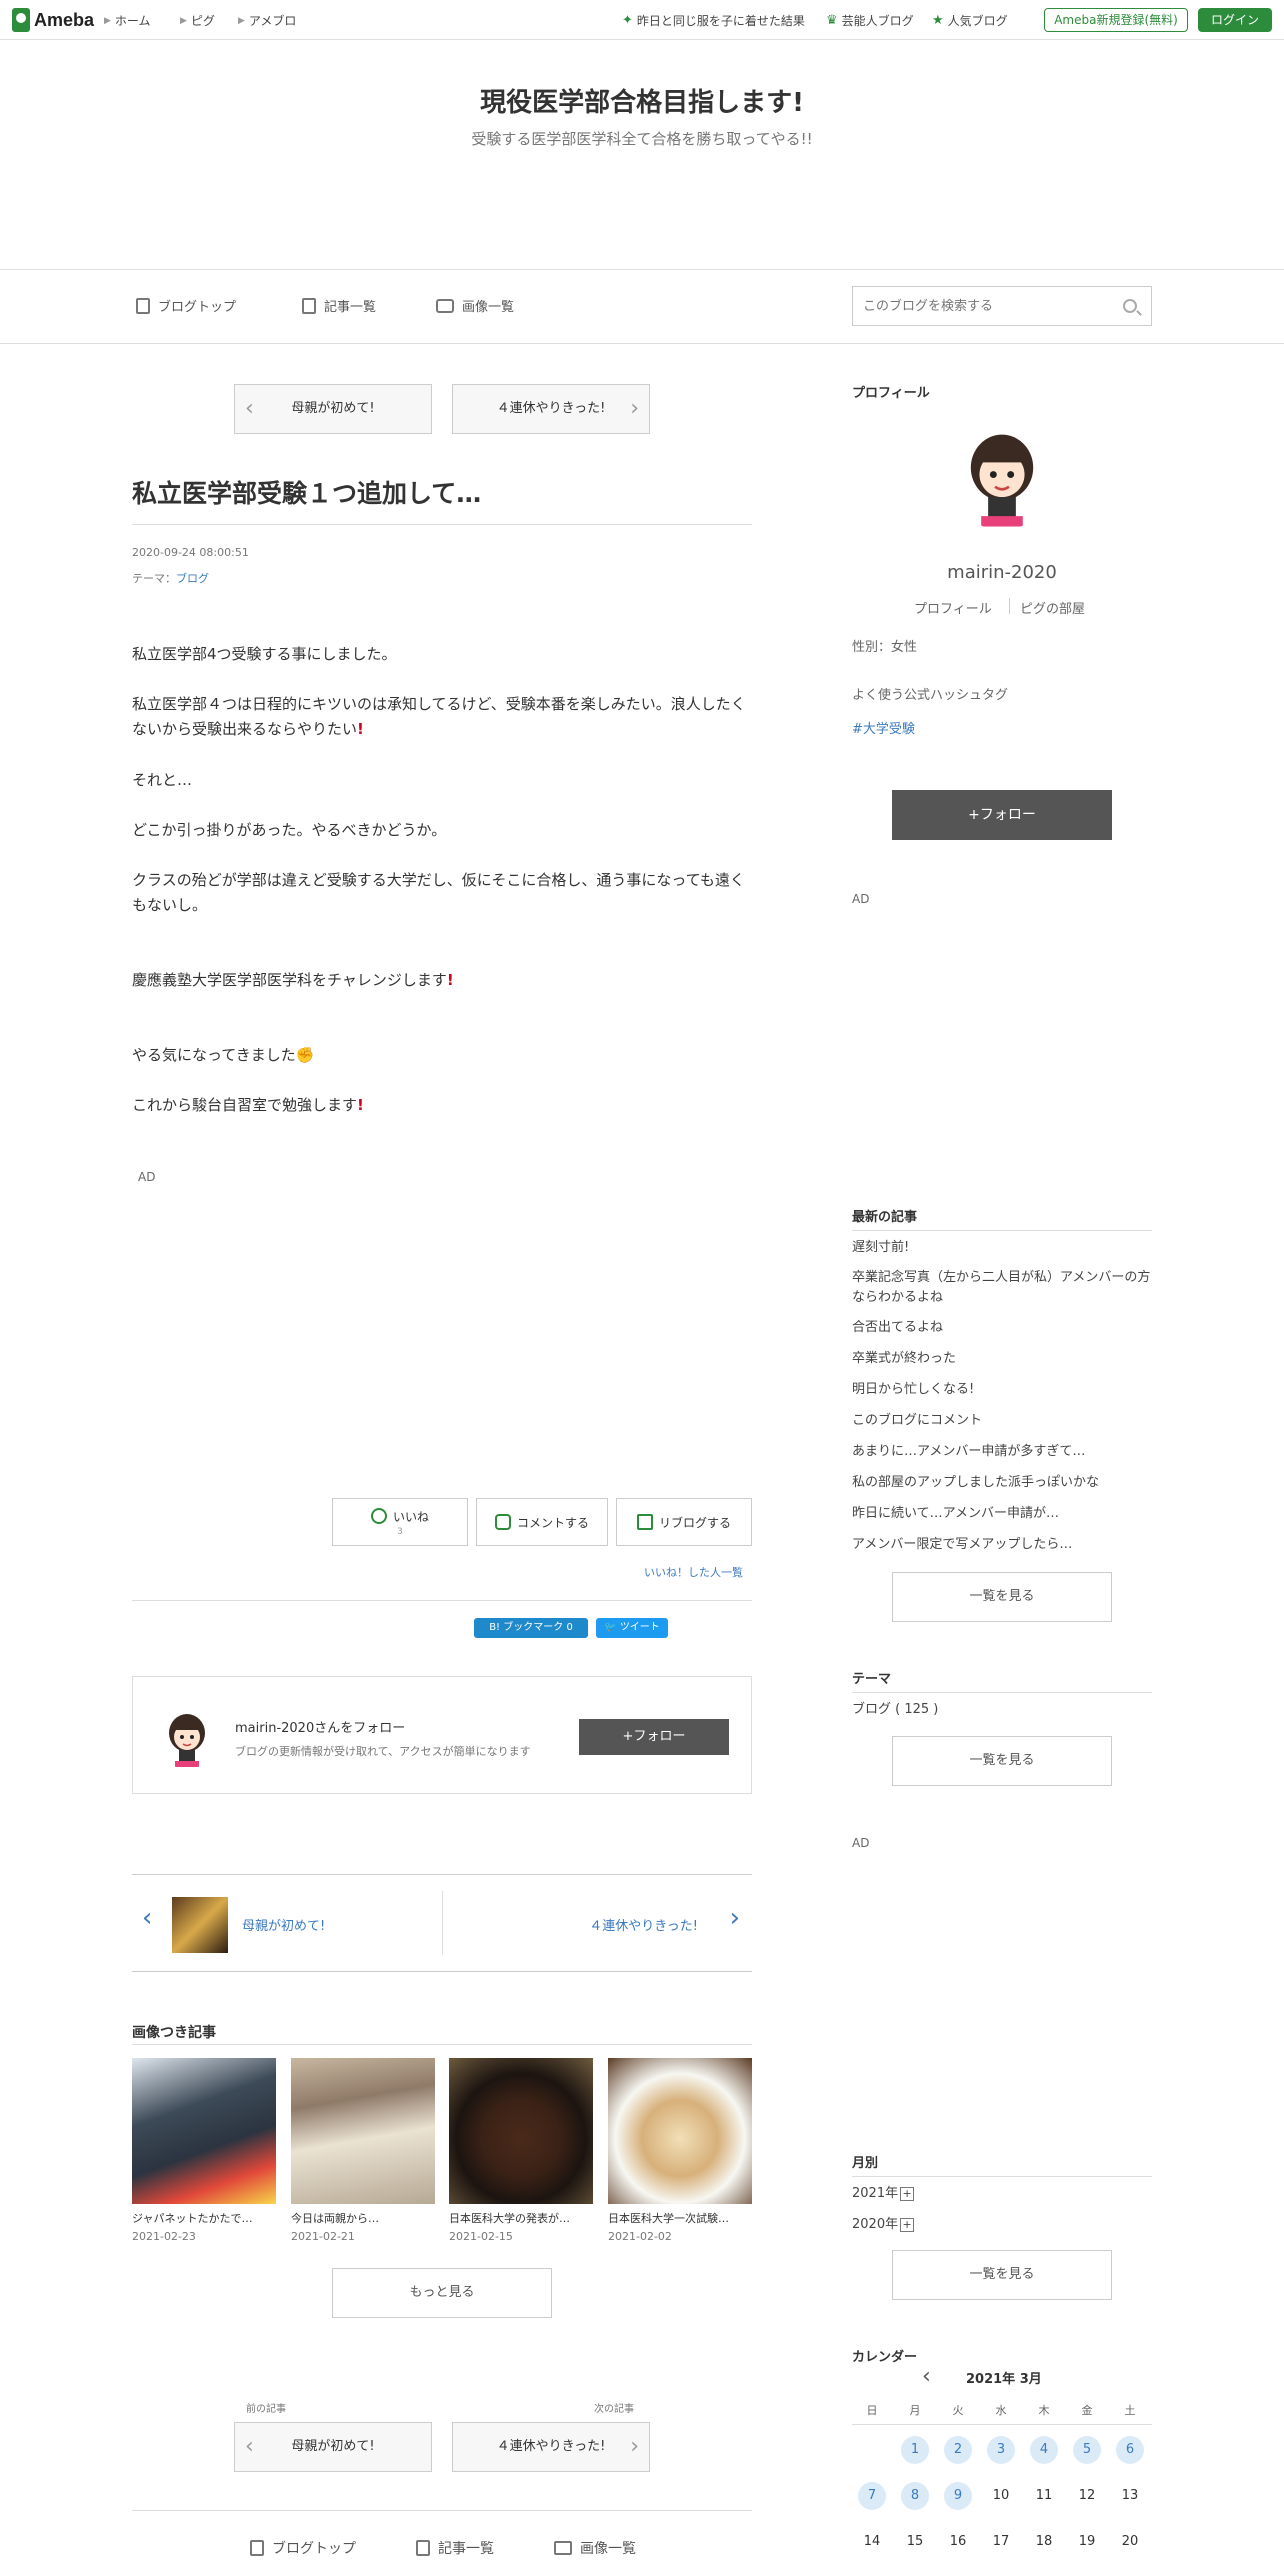 The height and width of the screenshot is (2568, 1284). Describe the element at coordinates (1130, 2410) in the screenshot. I see `weekday-label: 土` at that location.